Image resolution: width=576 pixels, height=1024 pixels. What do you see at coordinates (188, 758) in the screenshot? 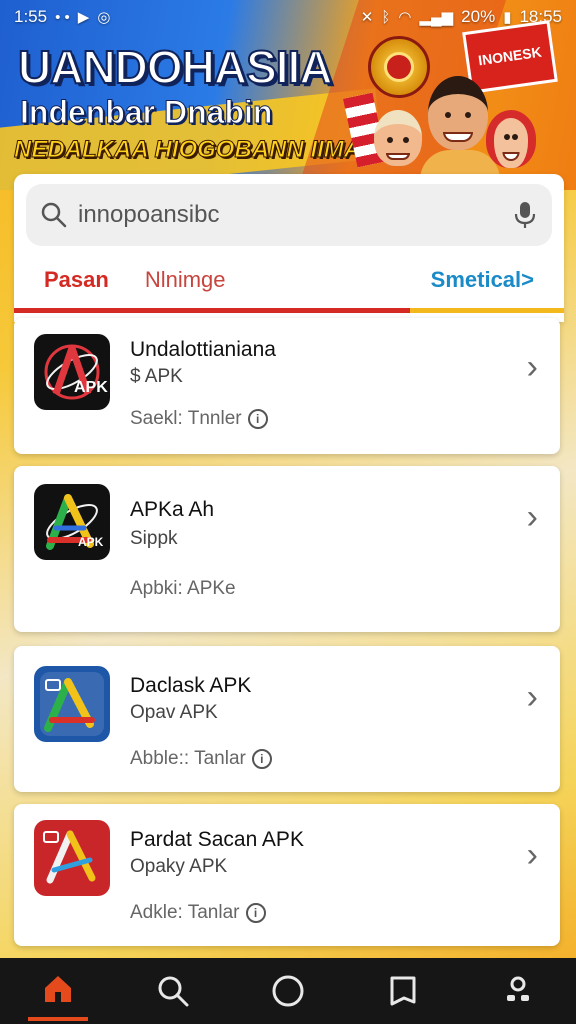
I see `app-meta-text: Abble:: Tanlar` at bounding box center [188, 758].